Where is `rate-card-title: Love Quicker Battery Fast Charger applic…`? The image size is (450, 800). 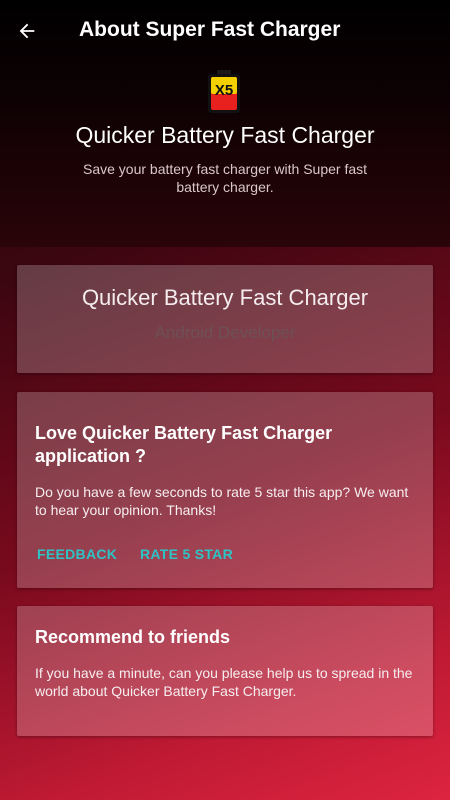
rate-card-title: Love Quicker Battery Fast Charger applic… is located at coordinates (184, 444).